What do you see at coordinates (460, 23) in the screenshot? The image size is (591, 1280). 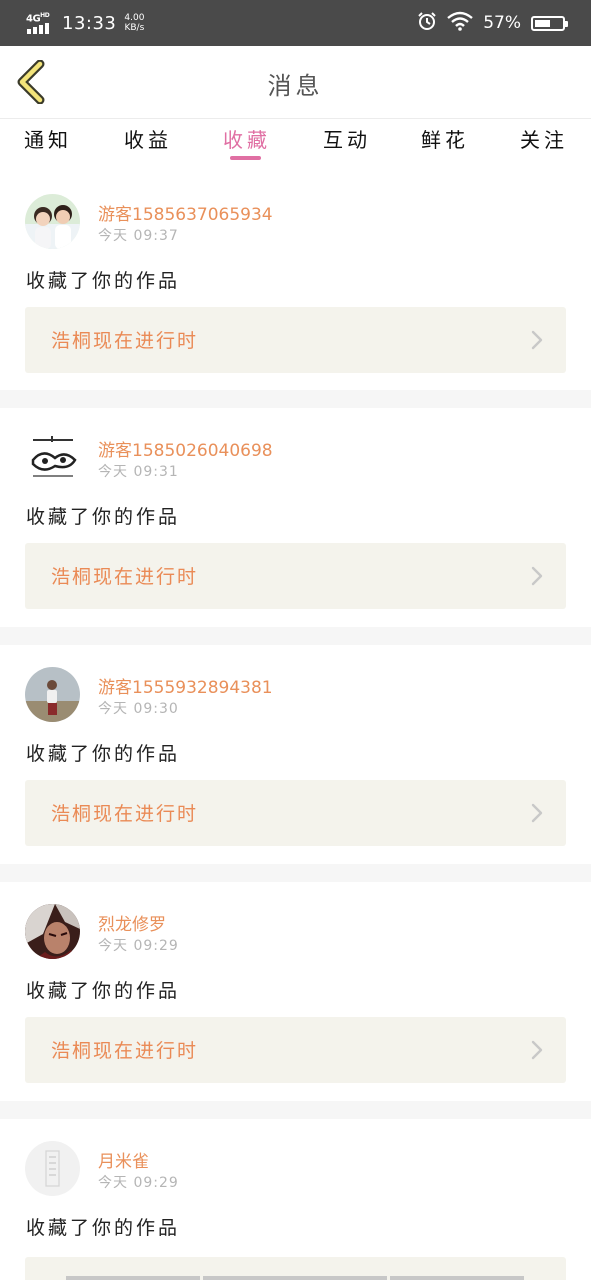 I see `wifi-icon` at bounding box center [460, 23].